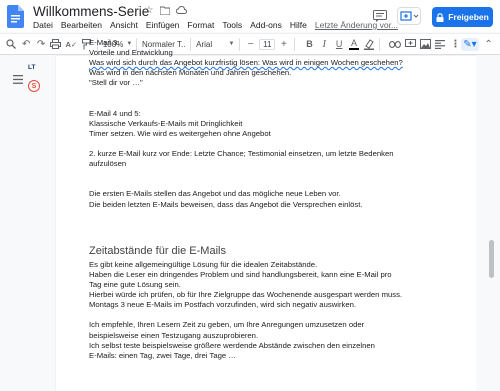 This screenshot has height=391, width=500. Describe the element at coordinates (43, 25) in the screenshot. I see `menu-datei: Datei` at that location.